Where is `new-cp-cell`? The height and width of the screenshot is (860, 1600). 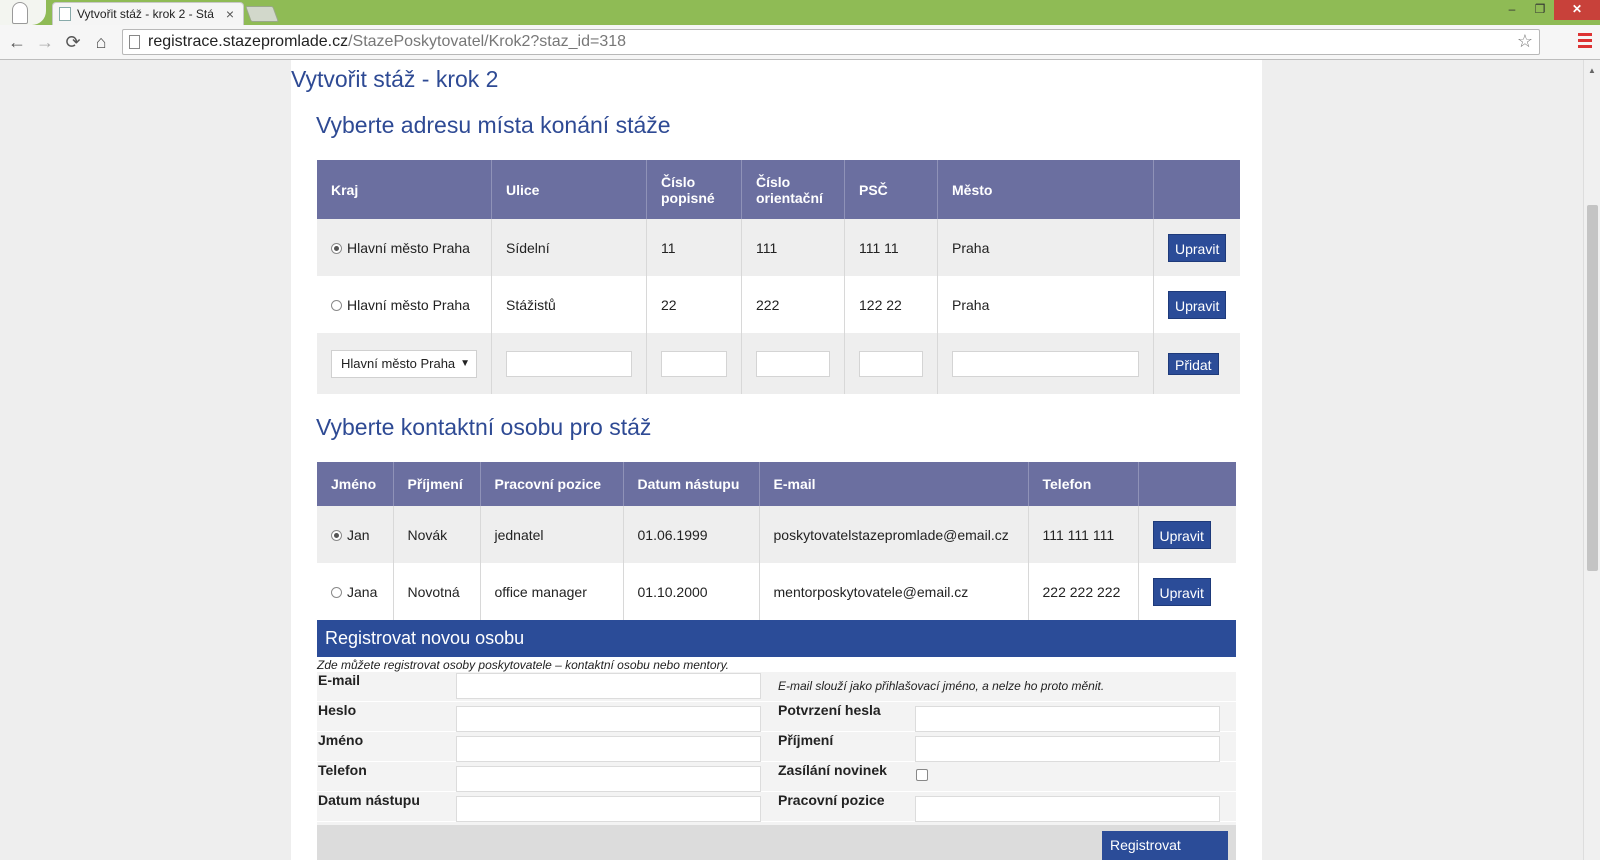
new-cp-cell is located at coordinates (694, 363).